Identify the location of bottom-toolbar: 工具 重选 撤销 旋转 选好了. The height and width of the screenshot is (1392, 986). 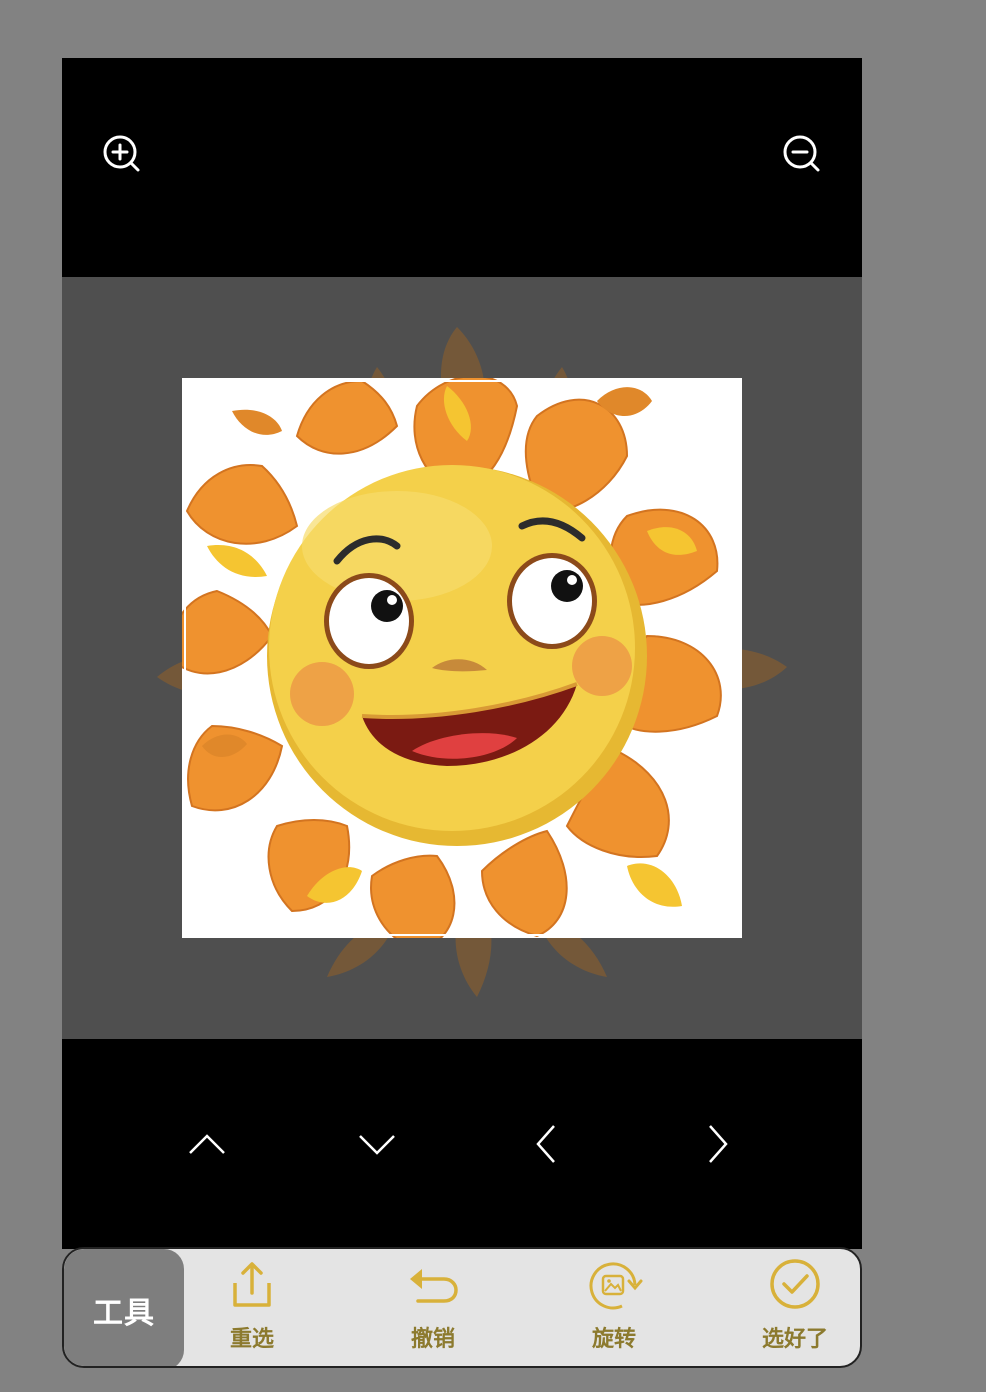
(462, 1307).